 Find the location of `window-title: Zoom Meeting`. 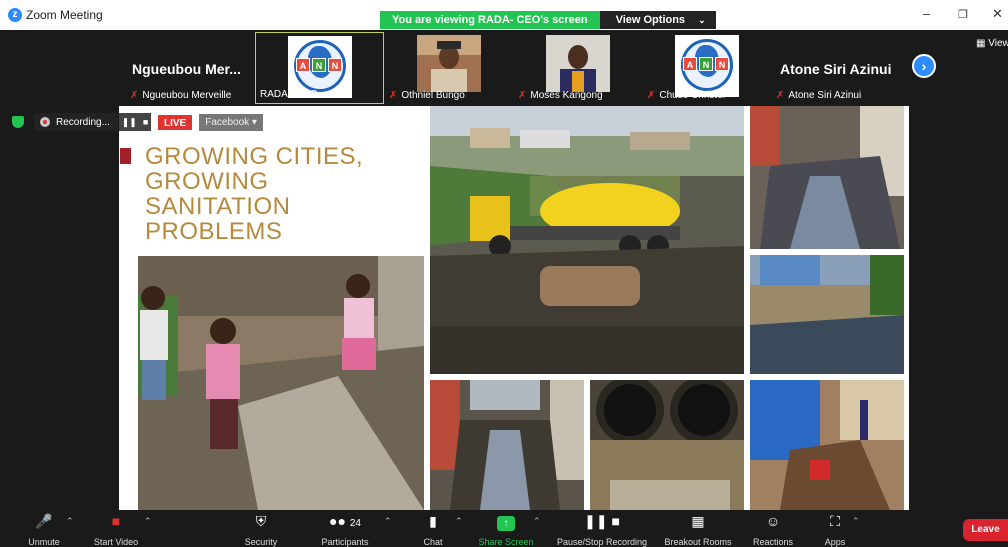

window-title: Zoom Meeting is located at coordinates (64, 15).